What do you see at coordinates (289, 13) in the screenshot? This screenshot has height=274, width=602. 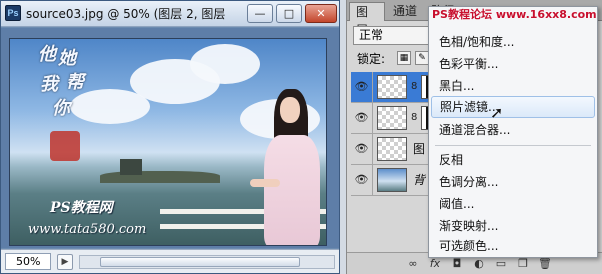 I see `maximize-button: □` at bounding box center [289, 13].